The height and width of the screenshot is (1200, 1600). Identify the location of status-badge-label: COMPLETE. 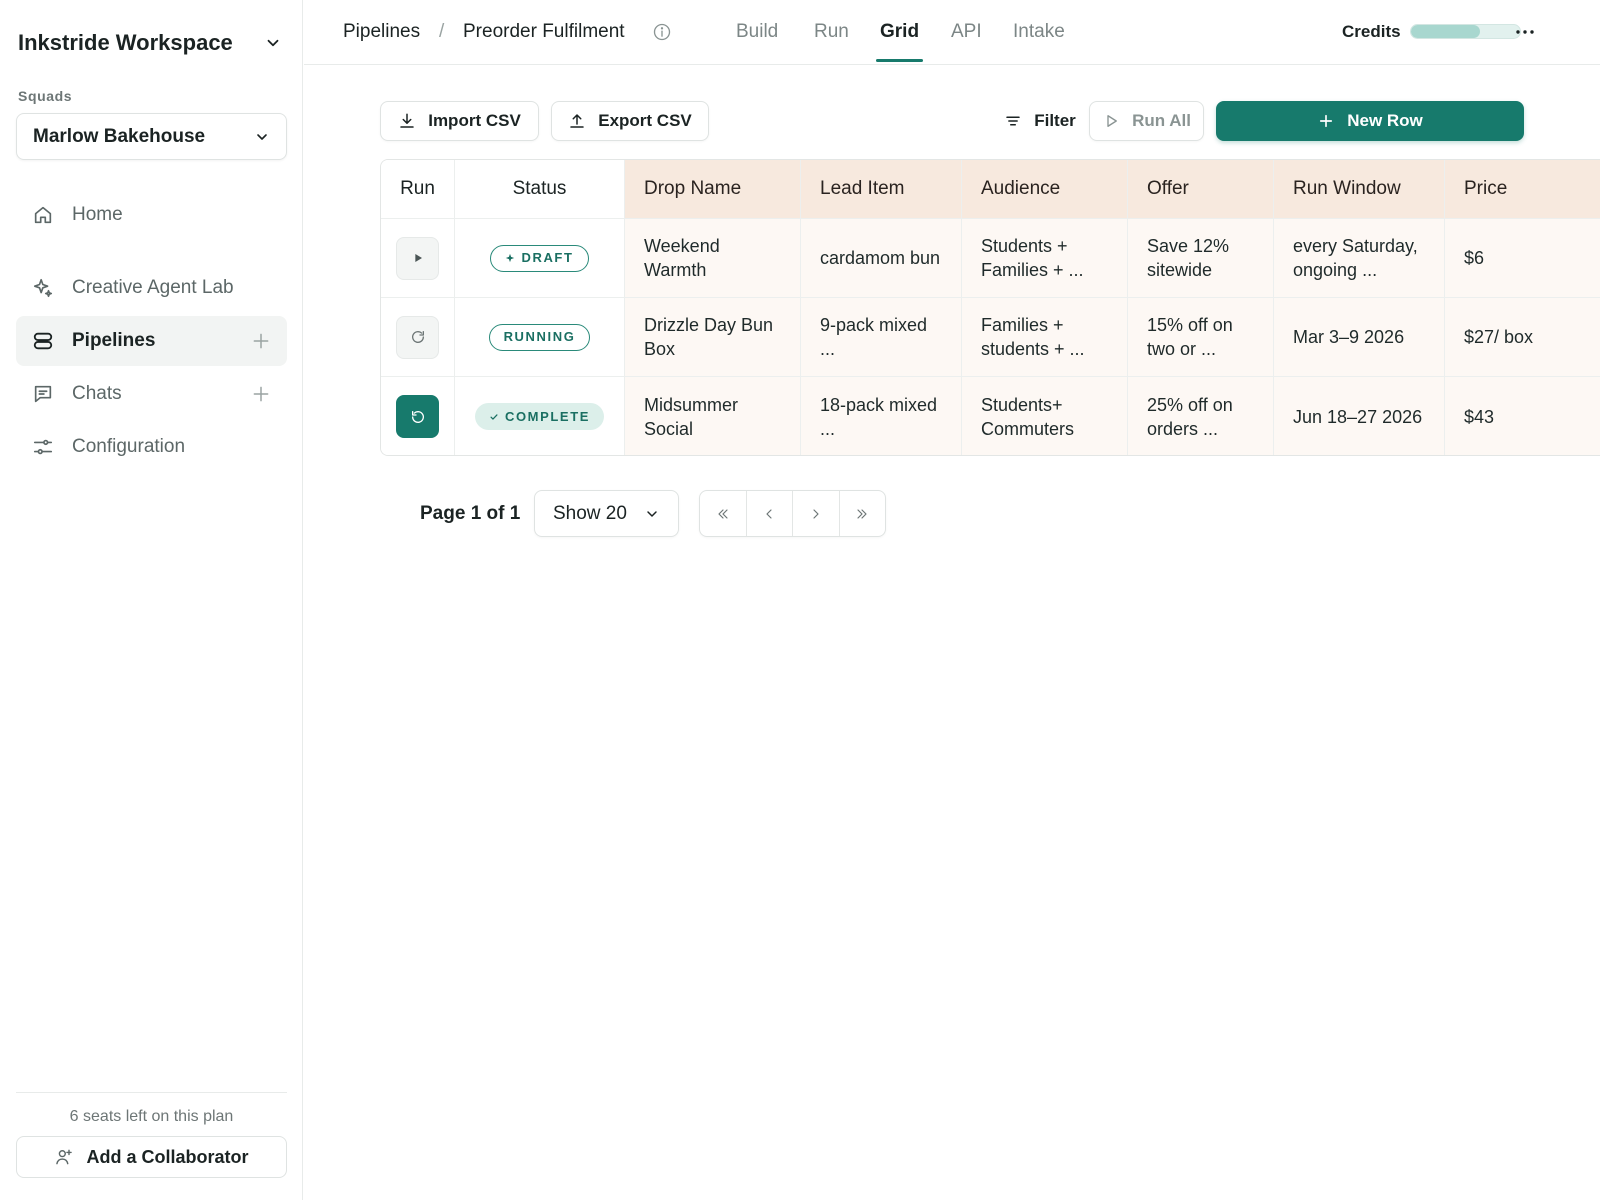
(547, 416).